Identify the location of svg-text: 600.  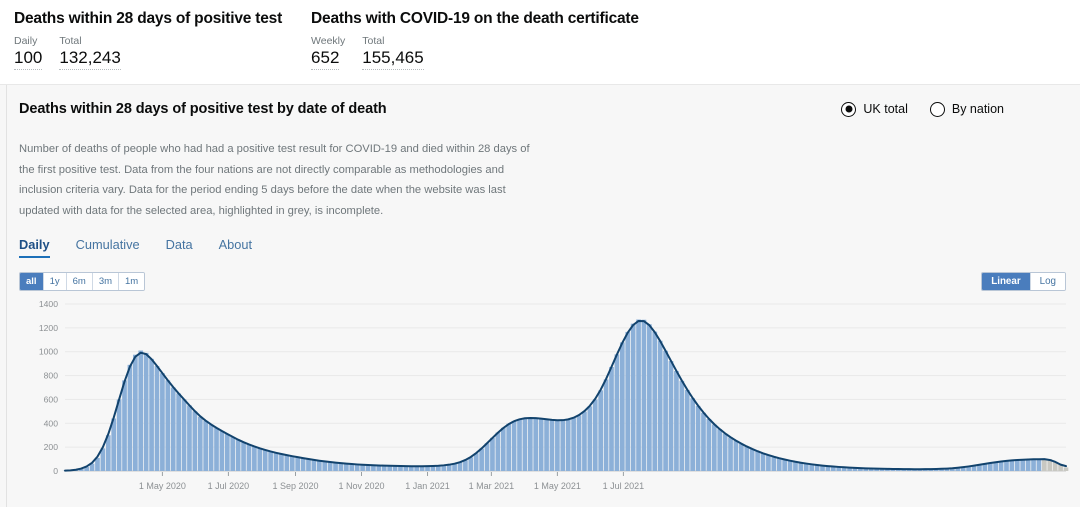
(51, 399).